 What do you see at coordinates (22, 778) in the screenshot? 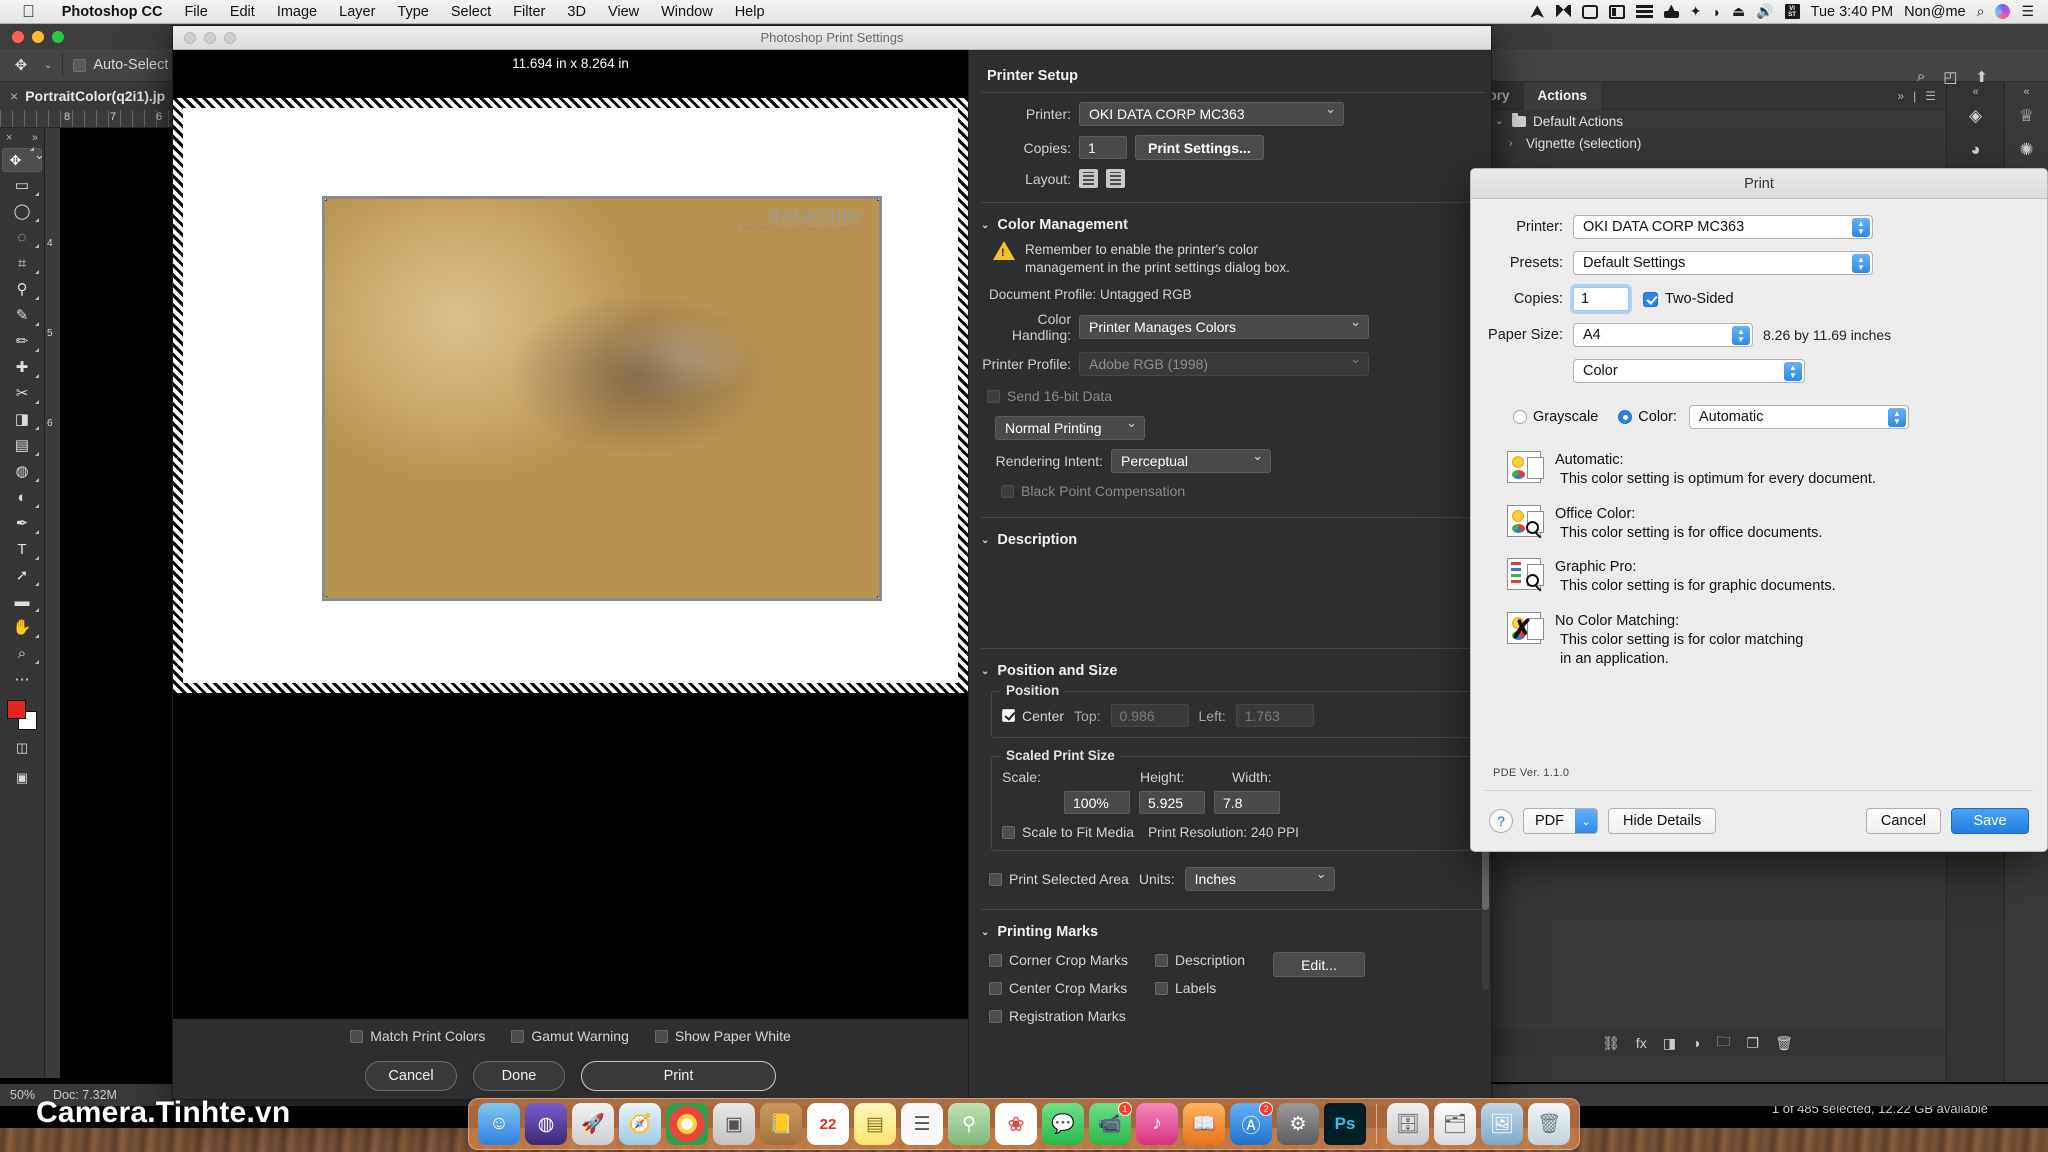
I see `screen-mode-toggle: ▣` at bounding box center [22, 778].